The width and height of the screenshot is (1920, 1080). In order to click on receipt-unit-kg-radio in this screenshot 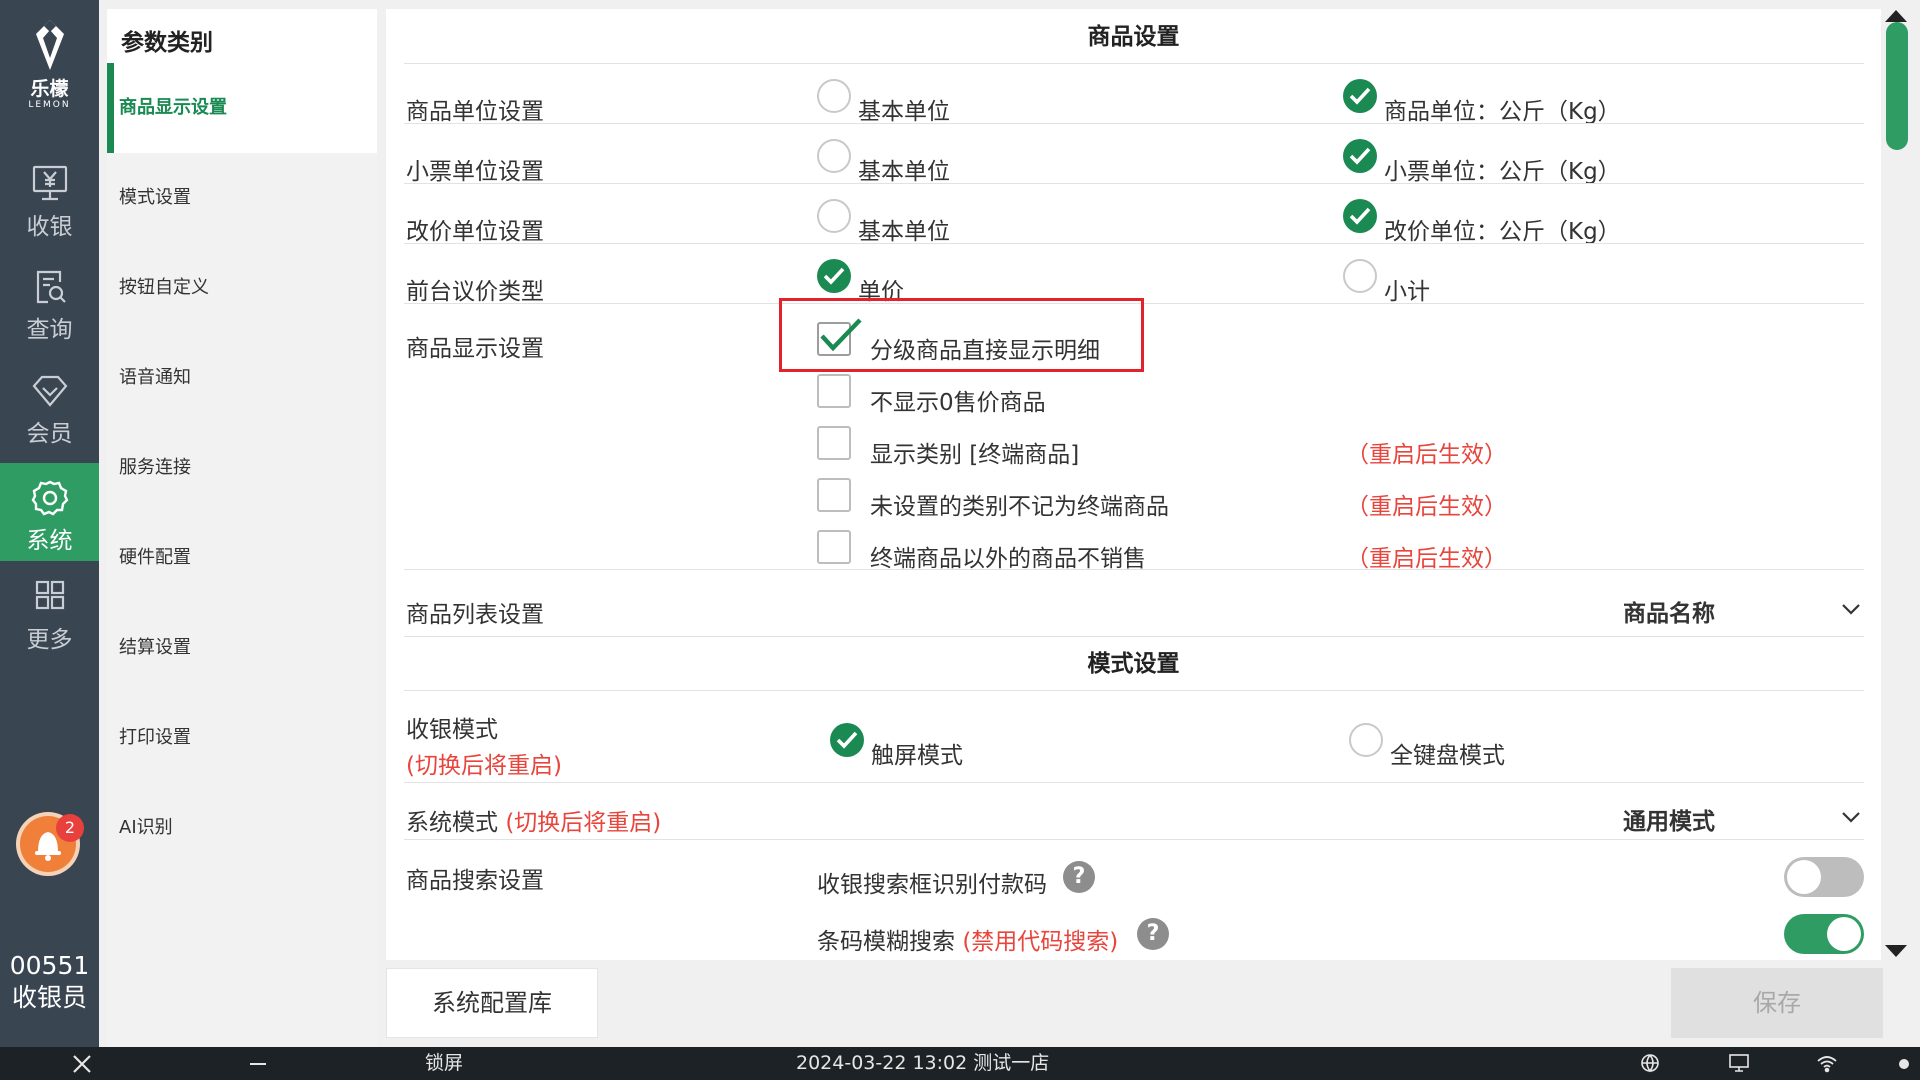, I will do `click(1360, 156)`.